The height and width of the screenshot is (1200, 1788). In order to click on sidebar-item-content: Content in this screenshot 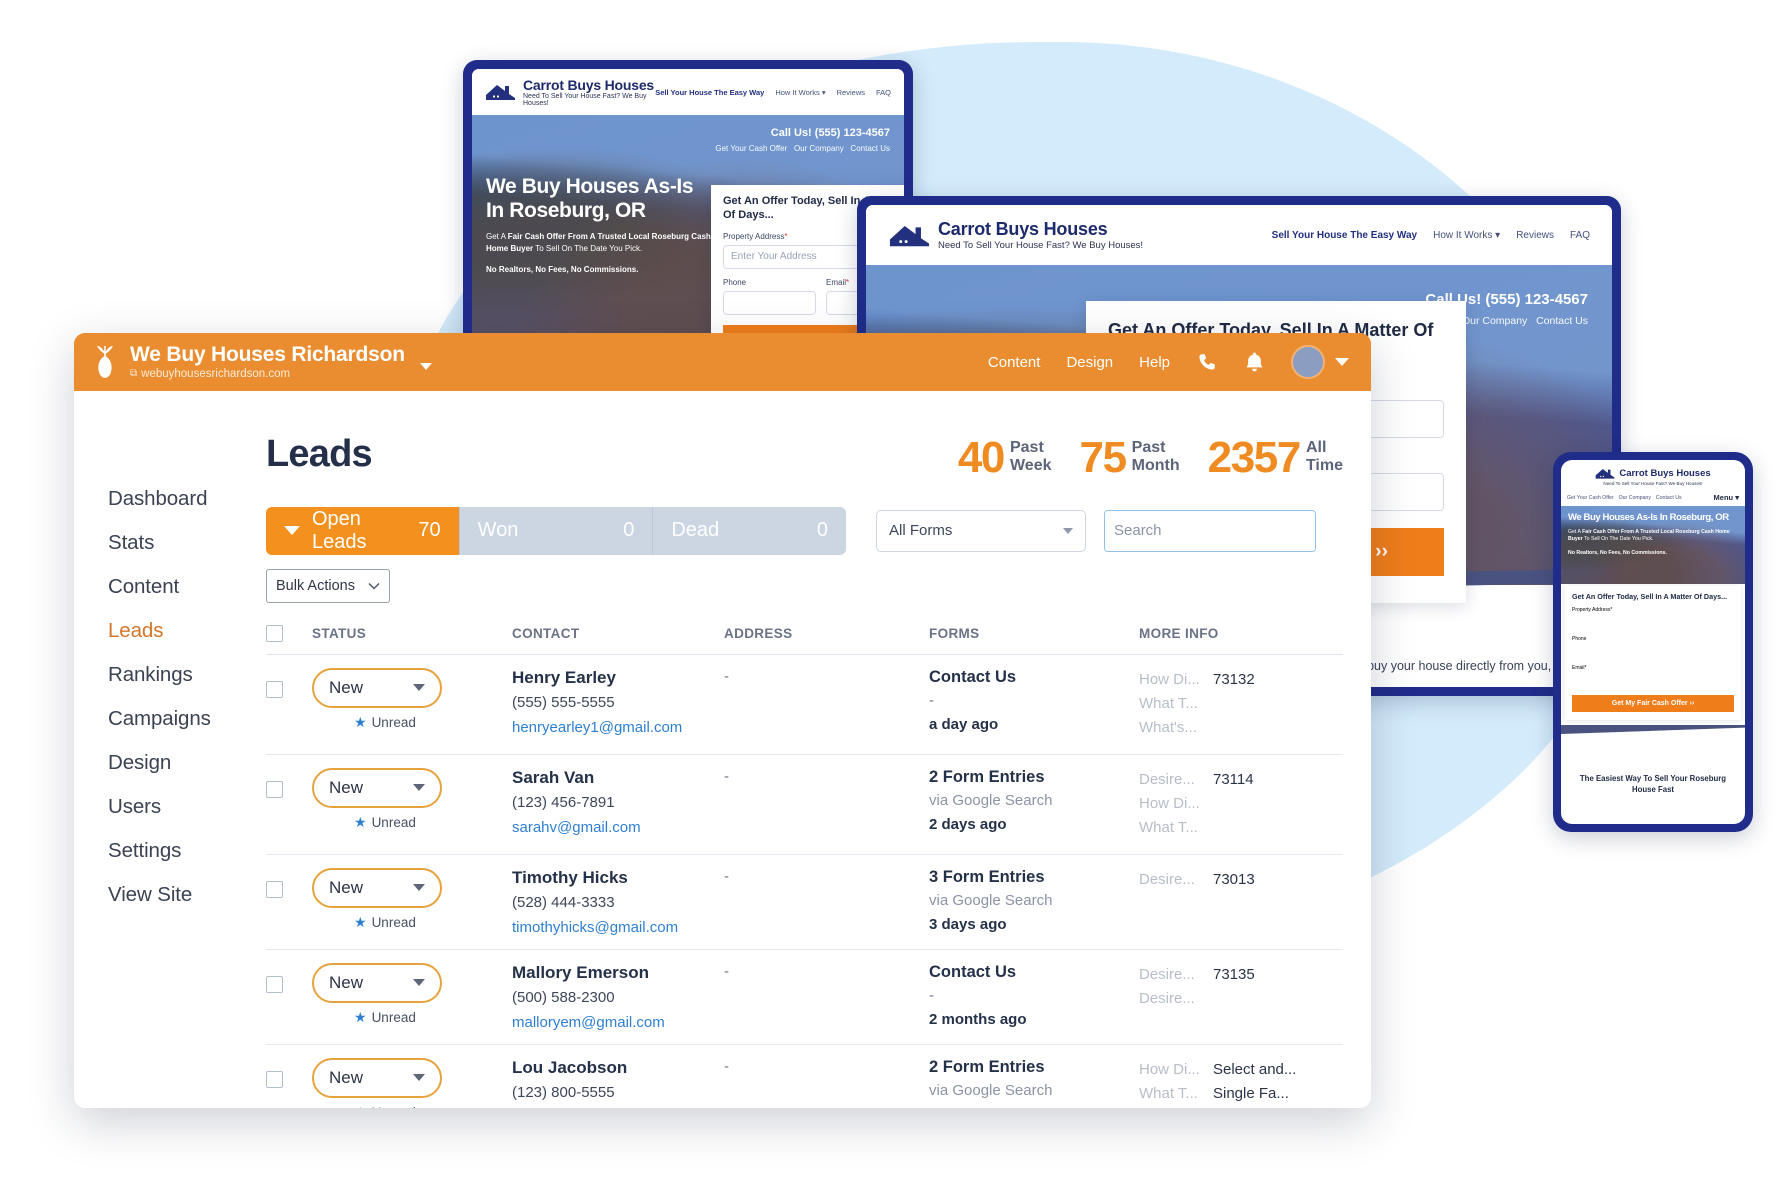, I will do `click(187, 587)`.